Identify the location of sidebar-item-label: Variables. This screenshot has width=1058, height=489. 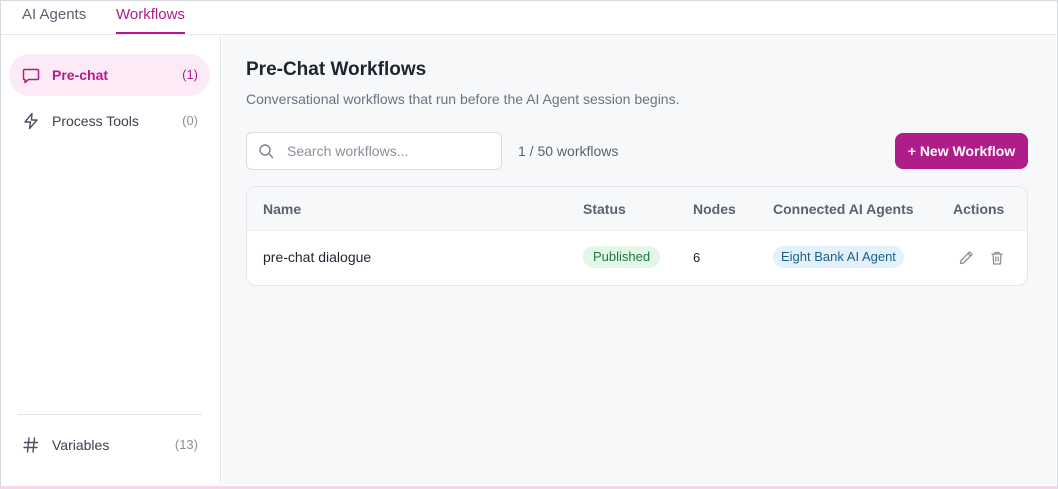
(81, 445).